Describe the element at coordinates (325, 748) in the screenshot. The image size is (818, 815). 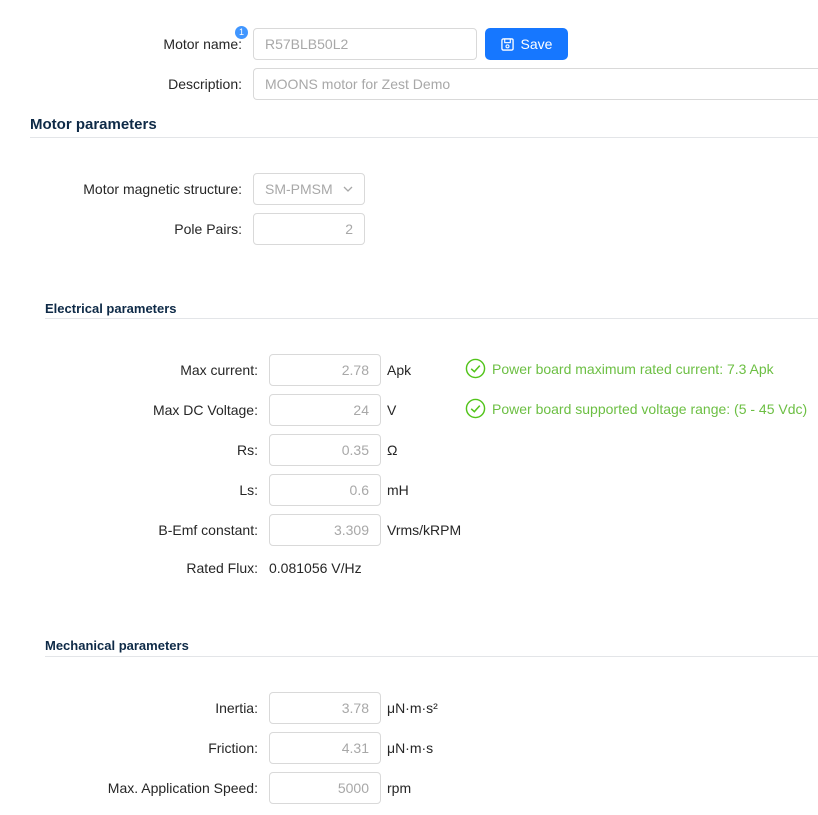
I see `friction-input: 4.31` at that location.